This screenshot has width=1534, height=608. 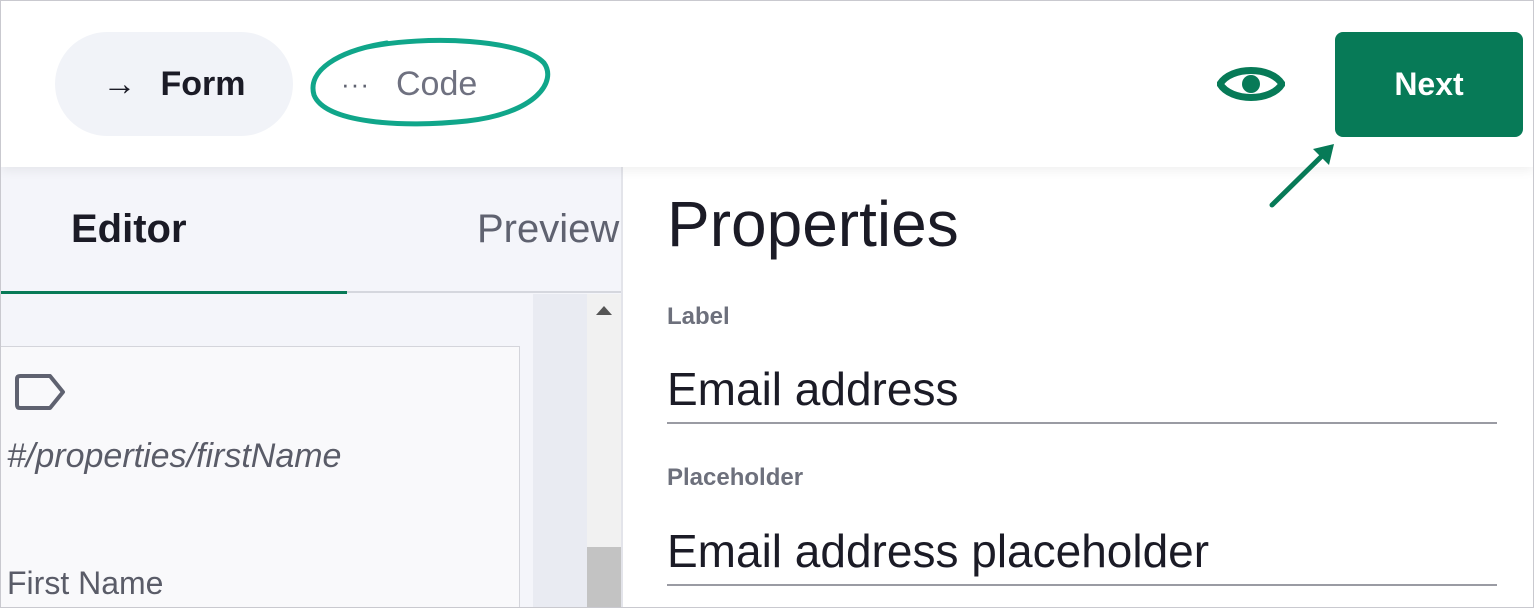 I want to click on form-tab-label: Form, so click(x=203, y=83).